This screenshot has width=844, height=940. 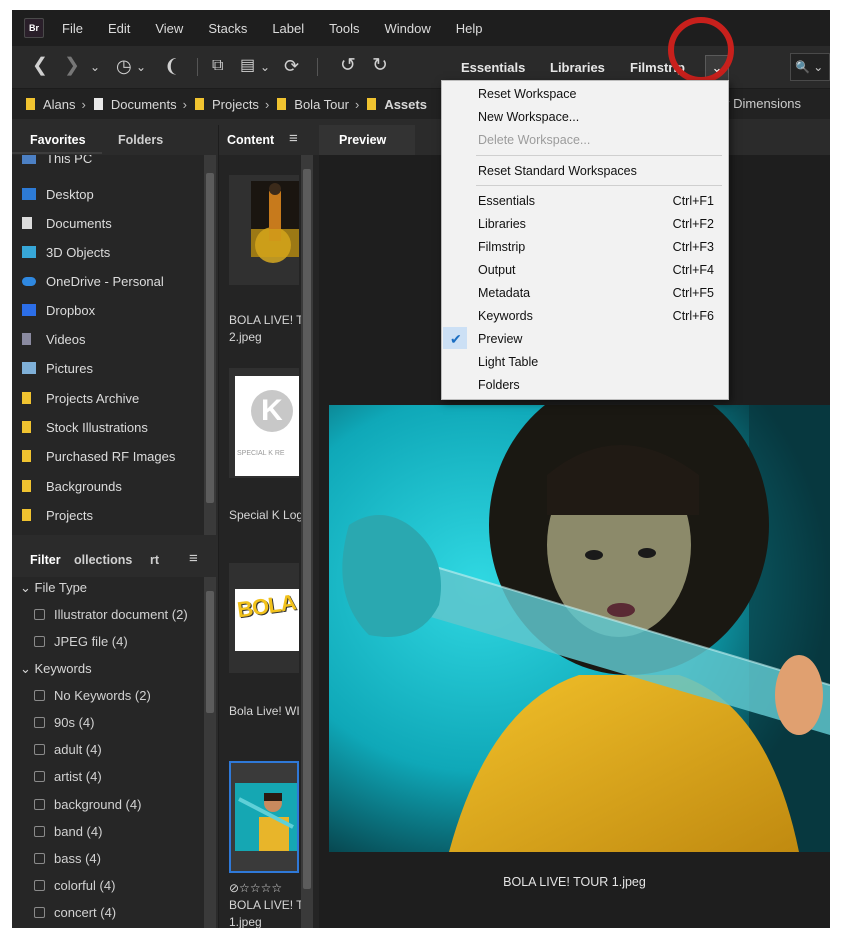 What do you see at coordinates (596, 171) in the screenshot?
I see `menu-item-reset-standard-workspaces: Reset Standard Workspaces` at bounding box center [596, 171].